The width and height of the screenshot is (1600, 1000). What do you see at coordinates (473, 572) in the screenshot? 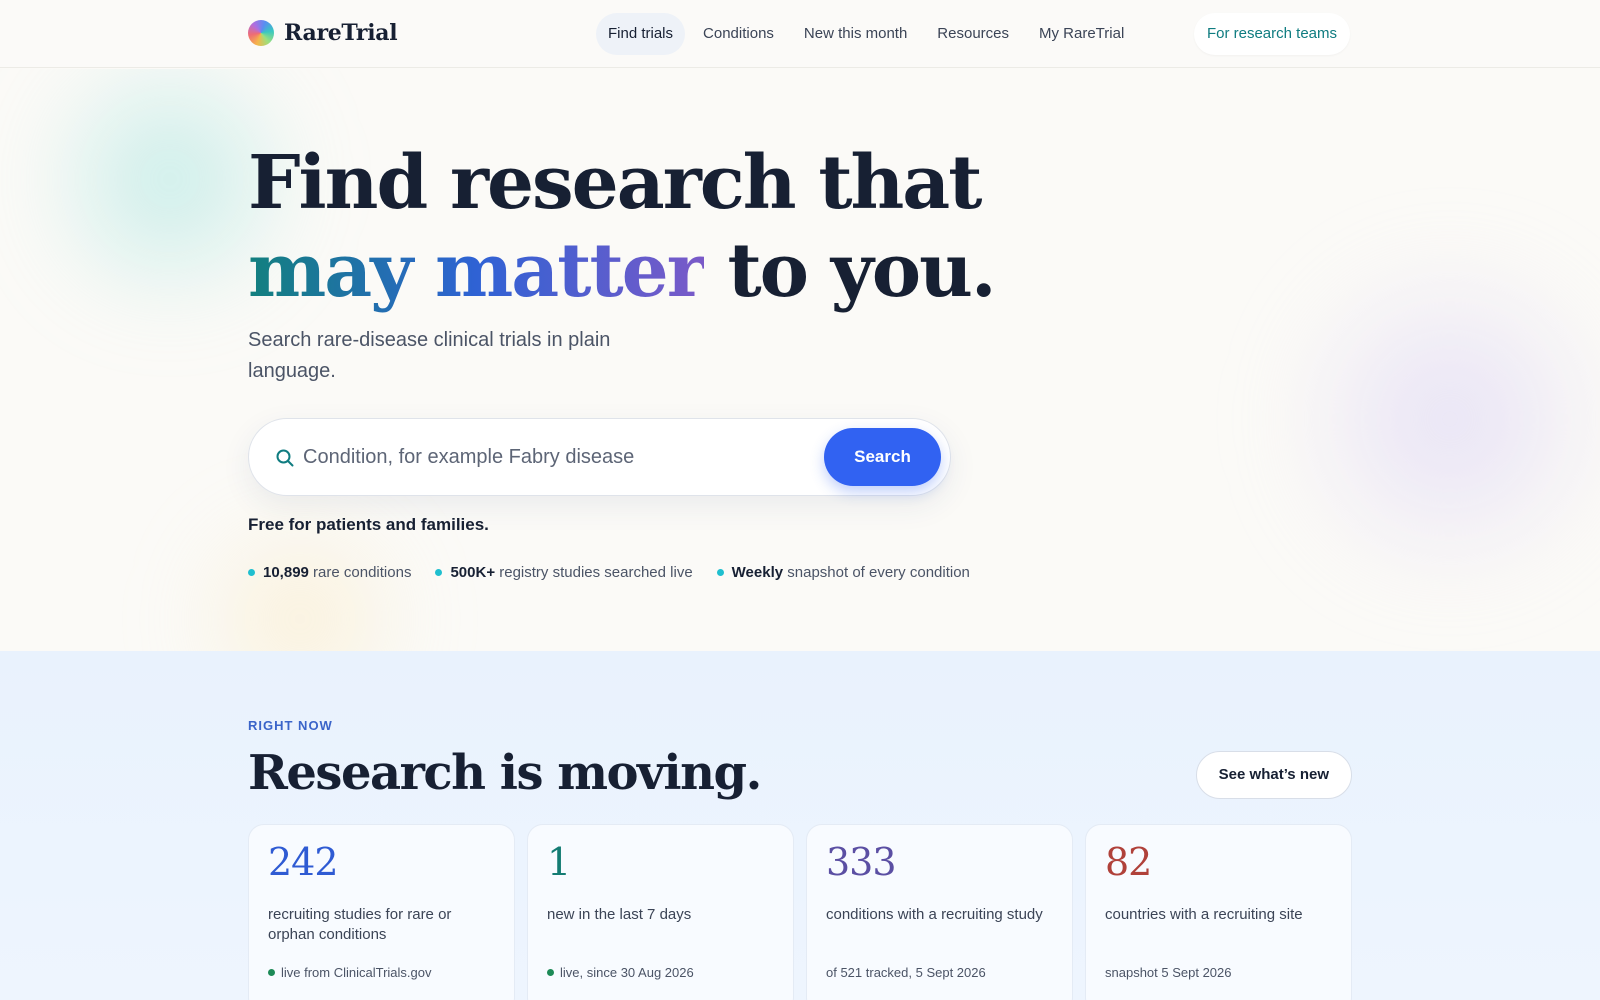
I see `stat-value: 500K+` at bounding box center [473, 572].